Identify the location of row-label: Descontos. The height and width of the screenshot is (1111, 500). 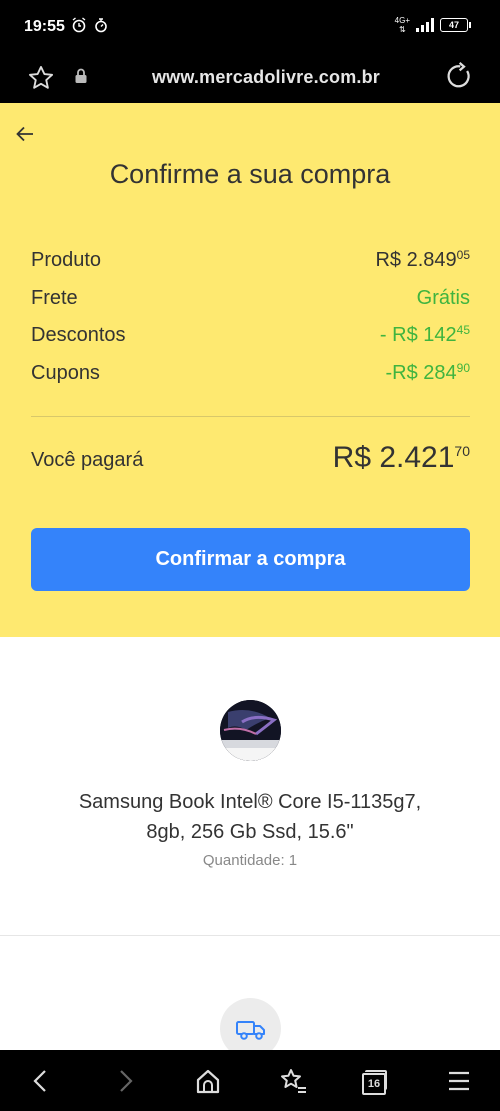
(78, 335).